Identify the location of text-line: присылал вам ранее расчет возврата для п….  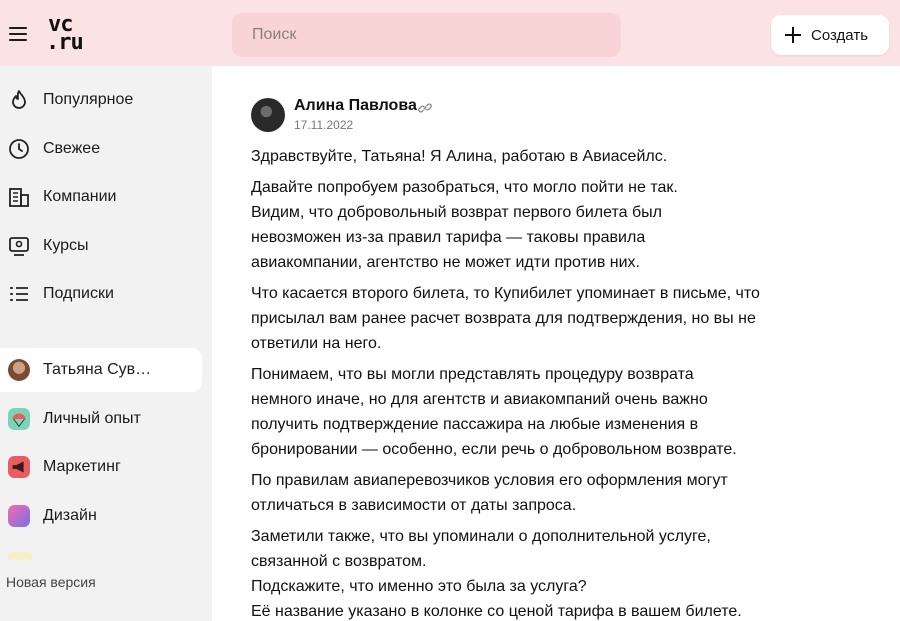
(503, 318).